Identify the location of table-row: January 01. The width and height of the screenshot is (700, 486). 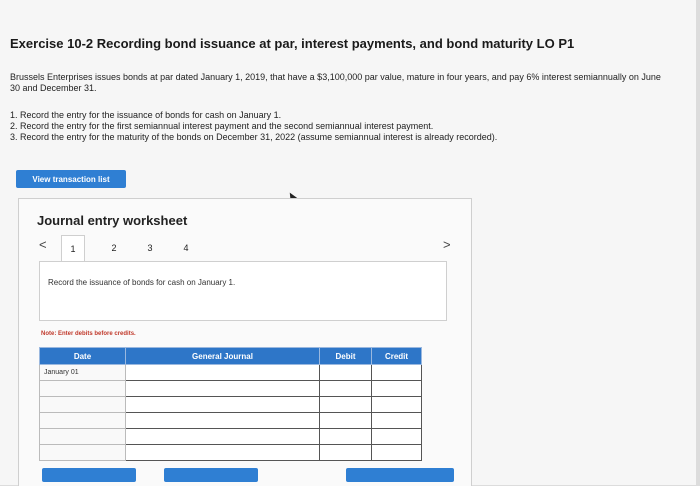
(230, 372).